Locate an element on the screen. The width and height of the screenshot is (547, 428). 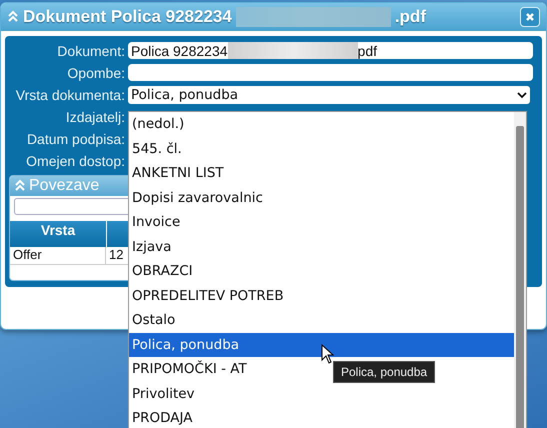
input-field is located at coordinates (330, 72).